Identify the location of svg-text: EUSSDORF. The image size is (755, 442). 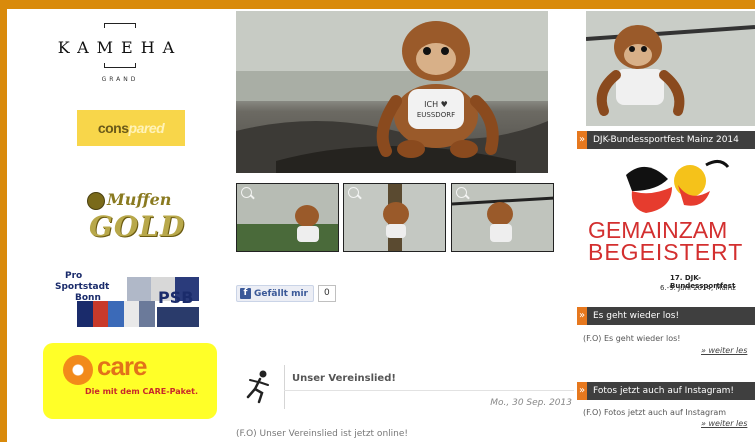
(436, 115).